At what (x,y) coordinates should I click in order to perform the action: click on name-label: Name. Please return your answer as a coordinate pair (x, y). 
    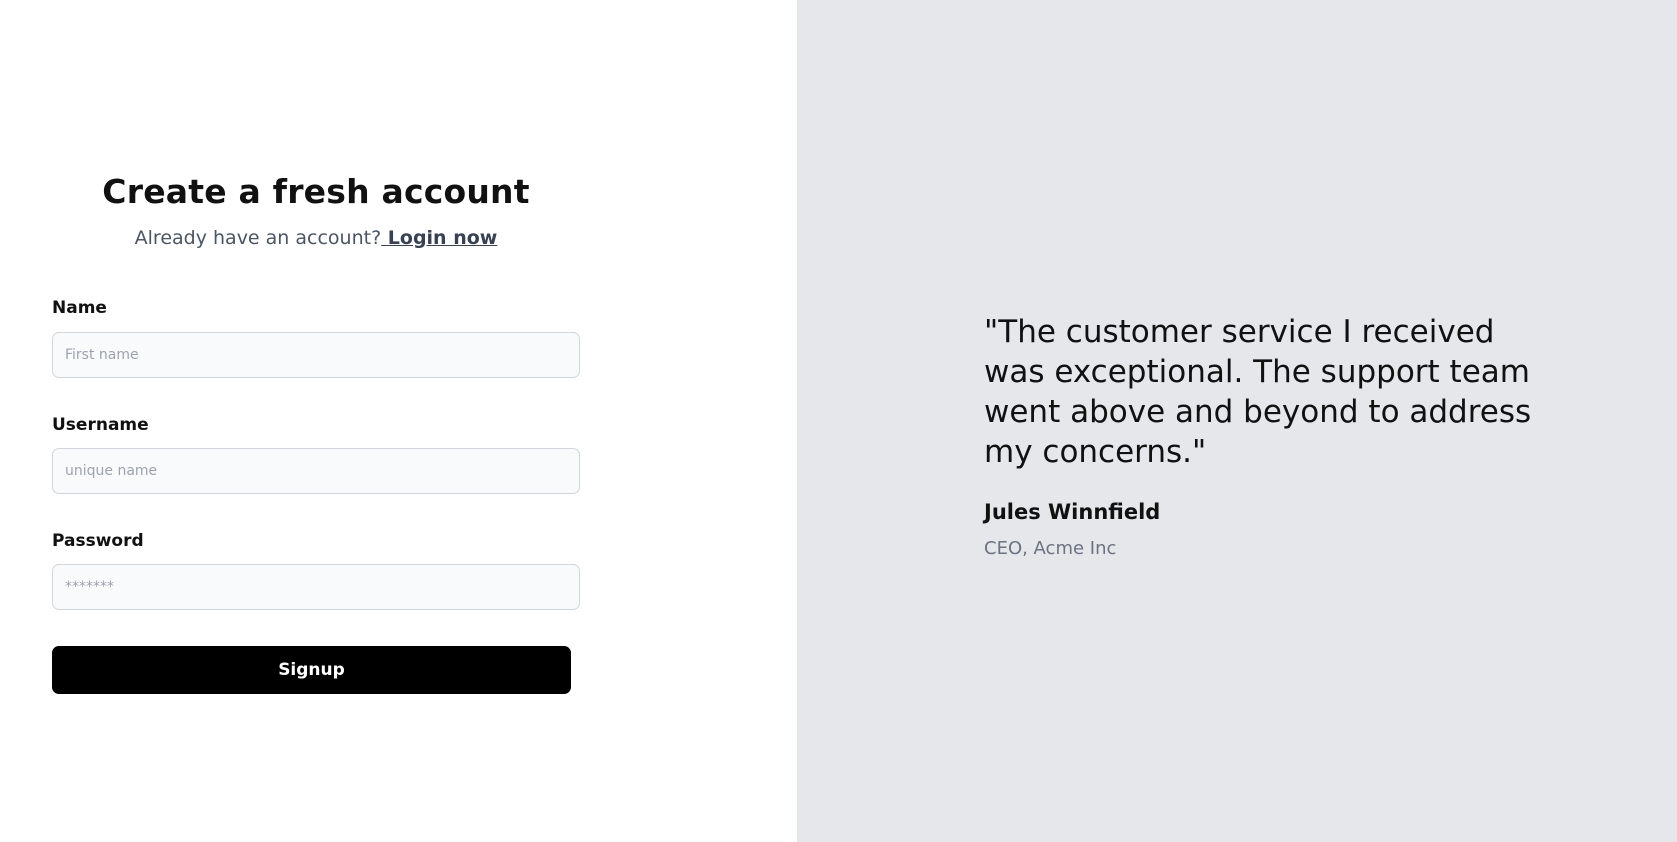
    Looking at the image, I should click on (79, 308).